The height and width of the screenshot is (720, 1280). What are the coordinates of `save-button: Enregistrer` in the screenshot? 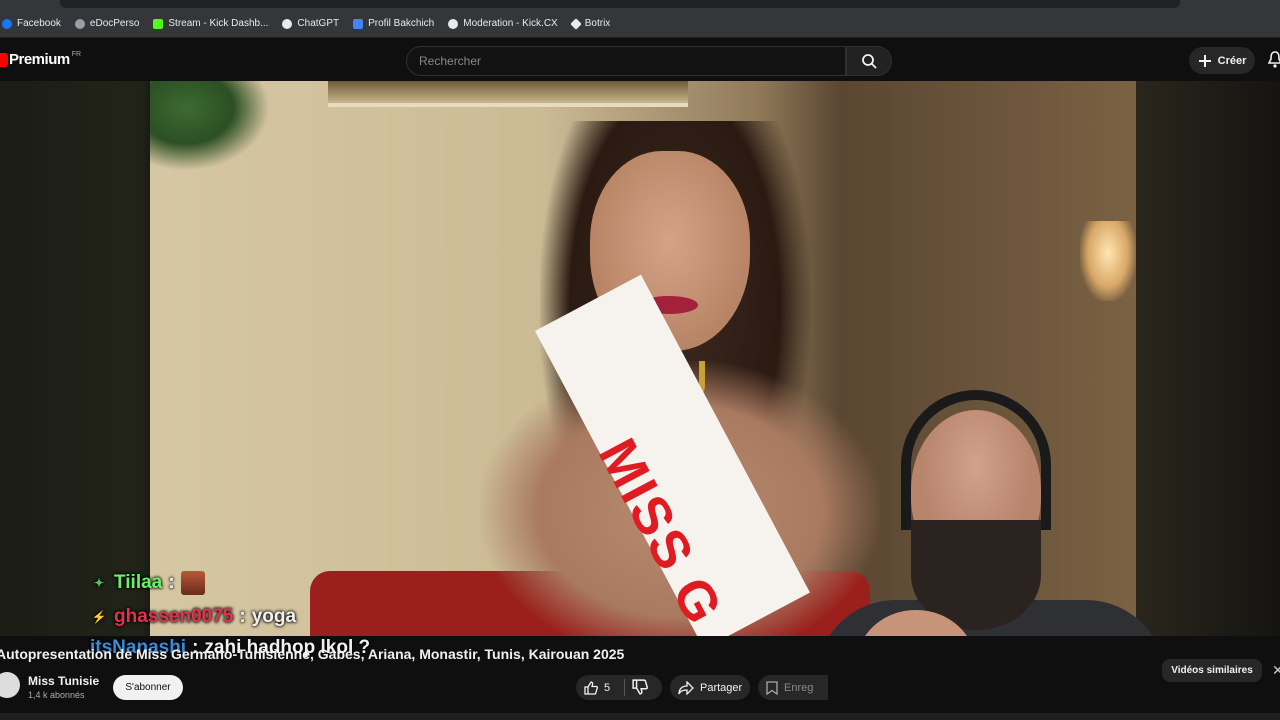 It's located at (793, 687).